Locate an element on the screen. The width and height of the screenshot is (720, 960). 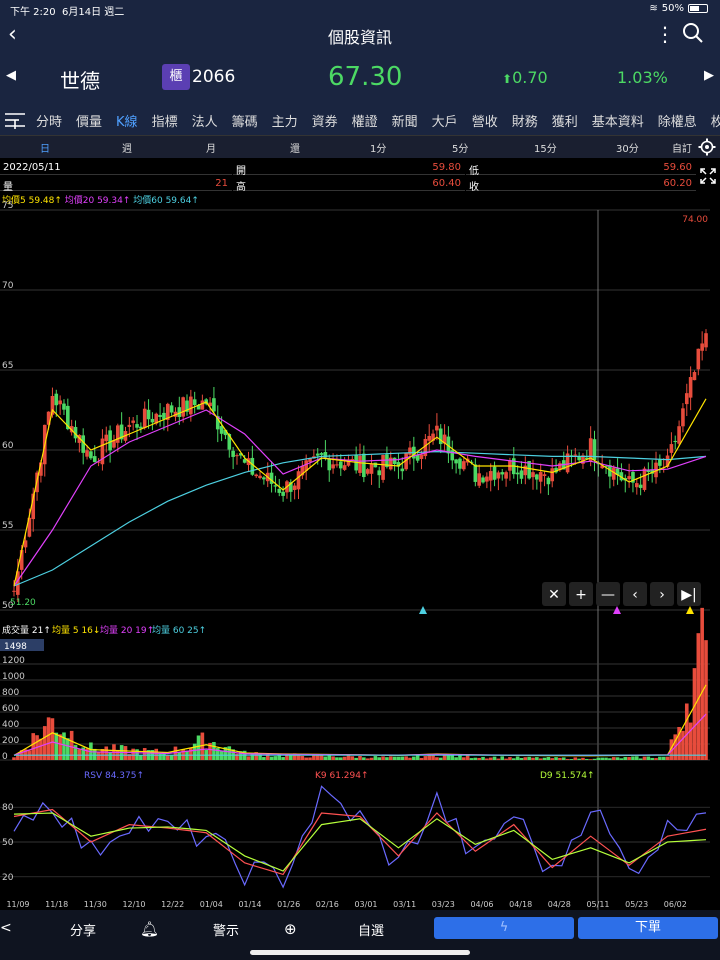
period-0: 日 is located at coordinates (45, 147).